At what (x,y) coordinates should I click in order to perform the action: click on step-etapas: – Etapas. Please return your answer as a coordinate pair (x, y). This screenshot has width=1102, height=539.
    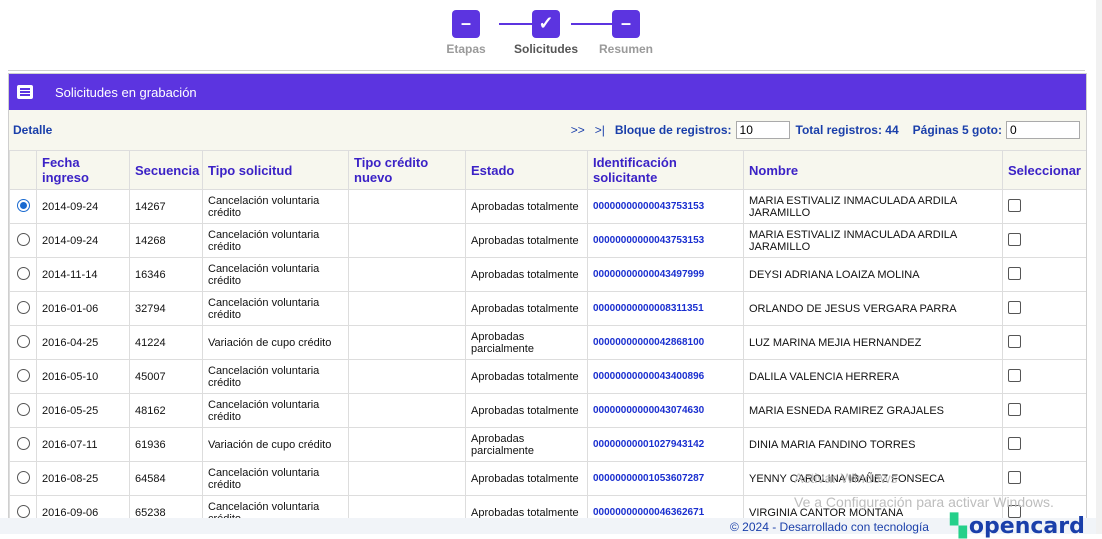
    Looking at the image, I should click on (466, 33).